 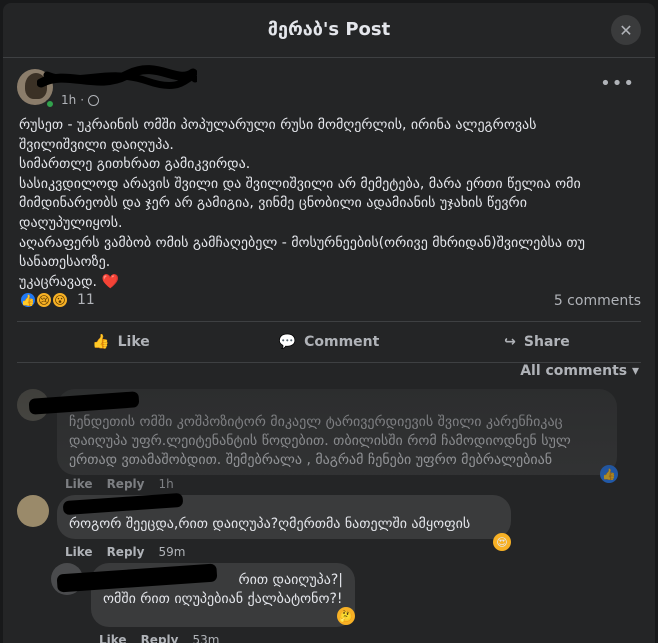 What do you see at coordinates (80, 100) in the screenshot?
I see `post-meta: 1h ·` at bounding box center [80, 100].